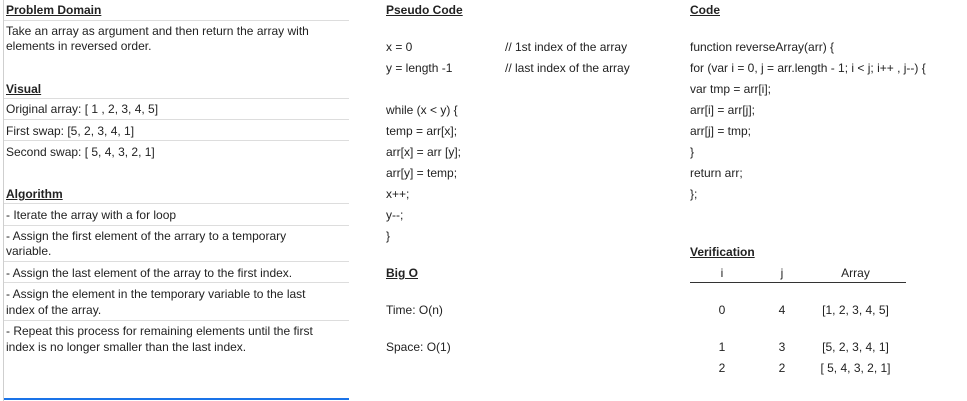 The width and height of the screenshot is (967, 401). Describe the element at coordinates (692, 152) in the screenshot. I see `code-line: }` at that location.